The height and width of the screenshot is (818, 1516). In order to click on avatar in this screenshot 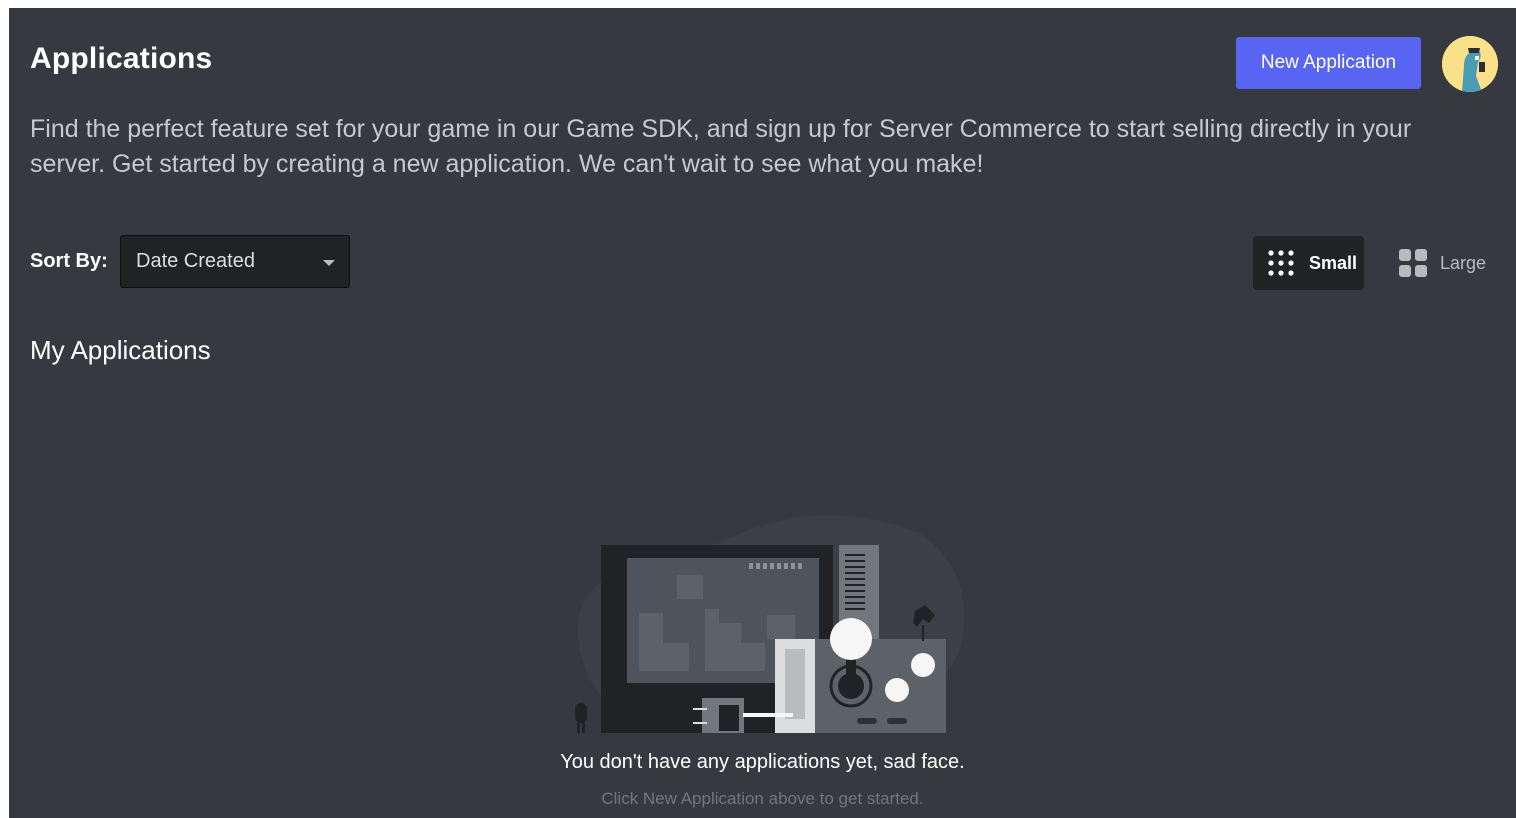, I will do `click(1470, 64)`.